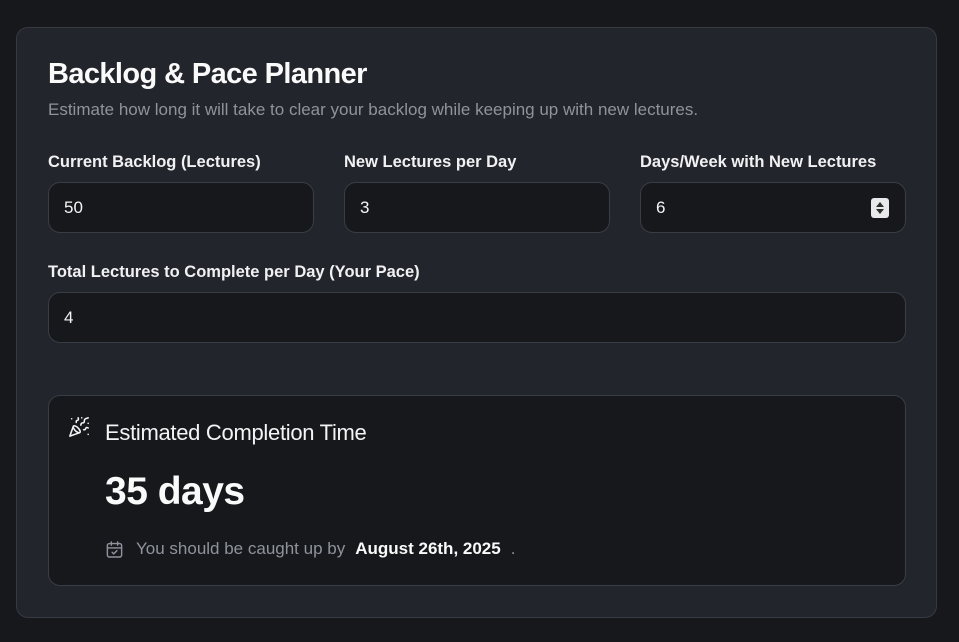 This screenshot has height=642, width=959. I want to click on number-stepper, so click(880, 207).